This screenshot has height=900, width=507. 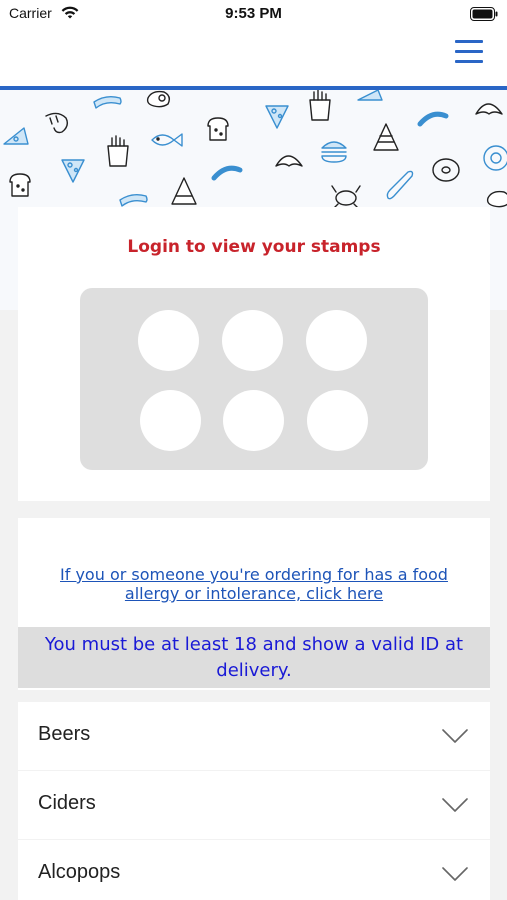 I want to click on hamburger-menu-icon, so click(x=469, y=53).